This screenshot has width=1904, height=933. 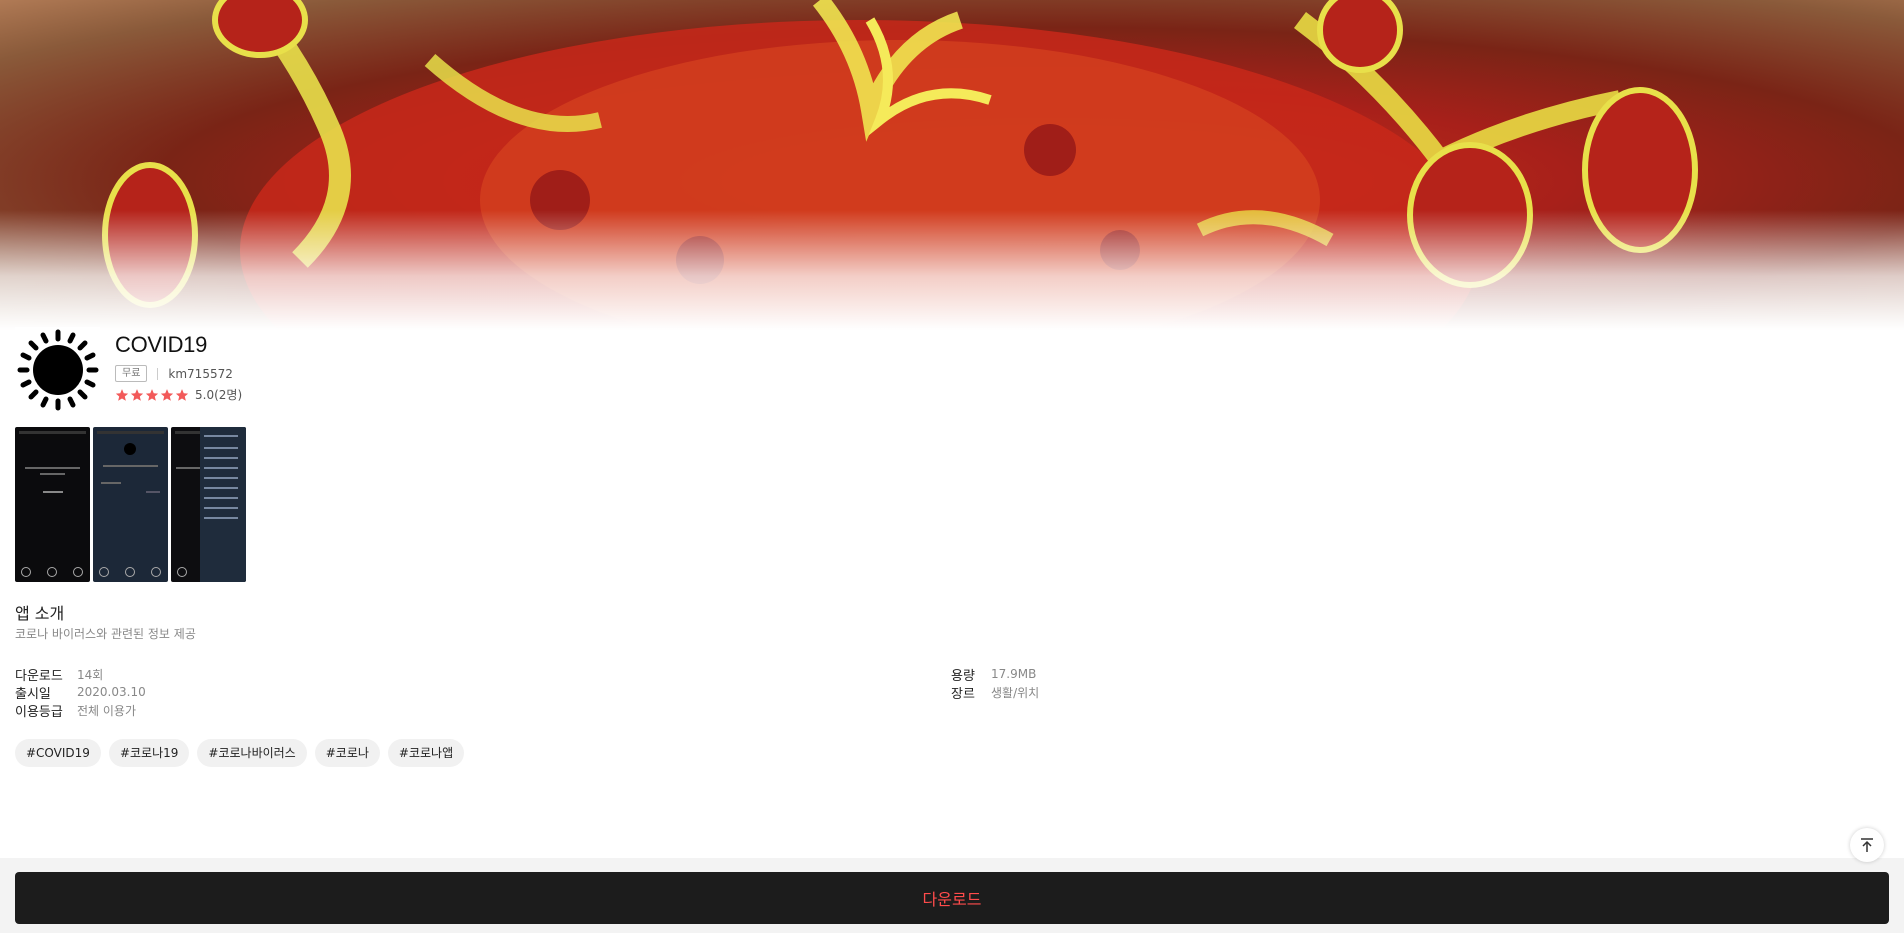 What do you see at coordinates (200, 374) in the screenshot?
I see `author-name: km715572` at bounding box center [200, 374].